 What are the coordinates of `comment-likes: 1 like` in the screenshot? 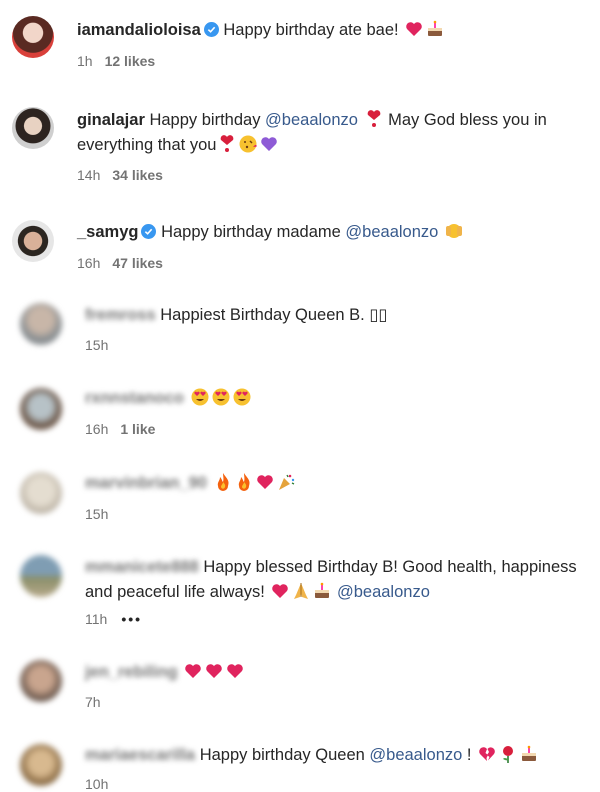 It's located at (137, 429).